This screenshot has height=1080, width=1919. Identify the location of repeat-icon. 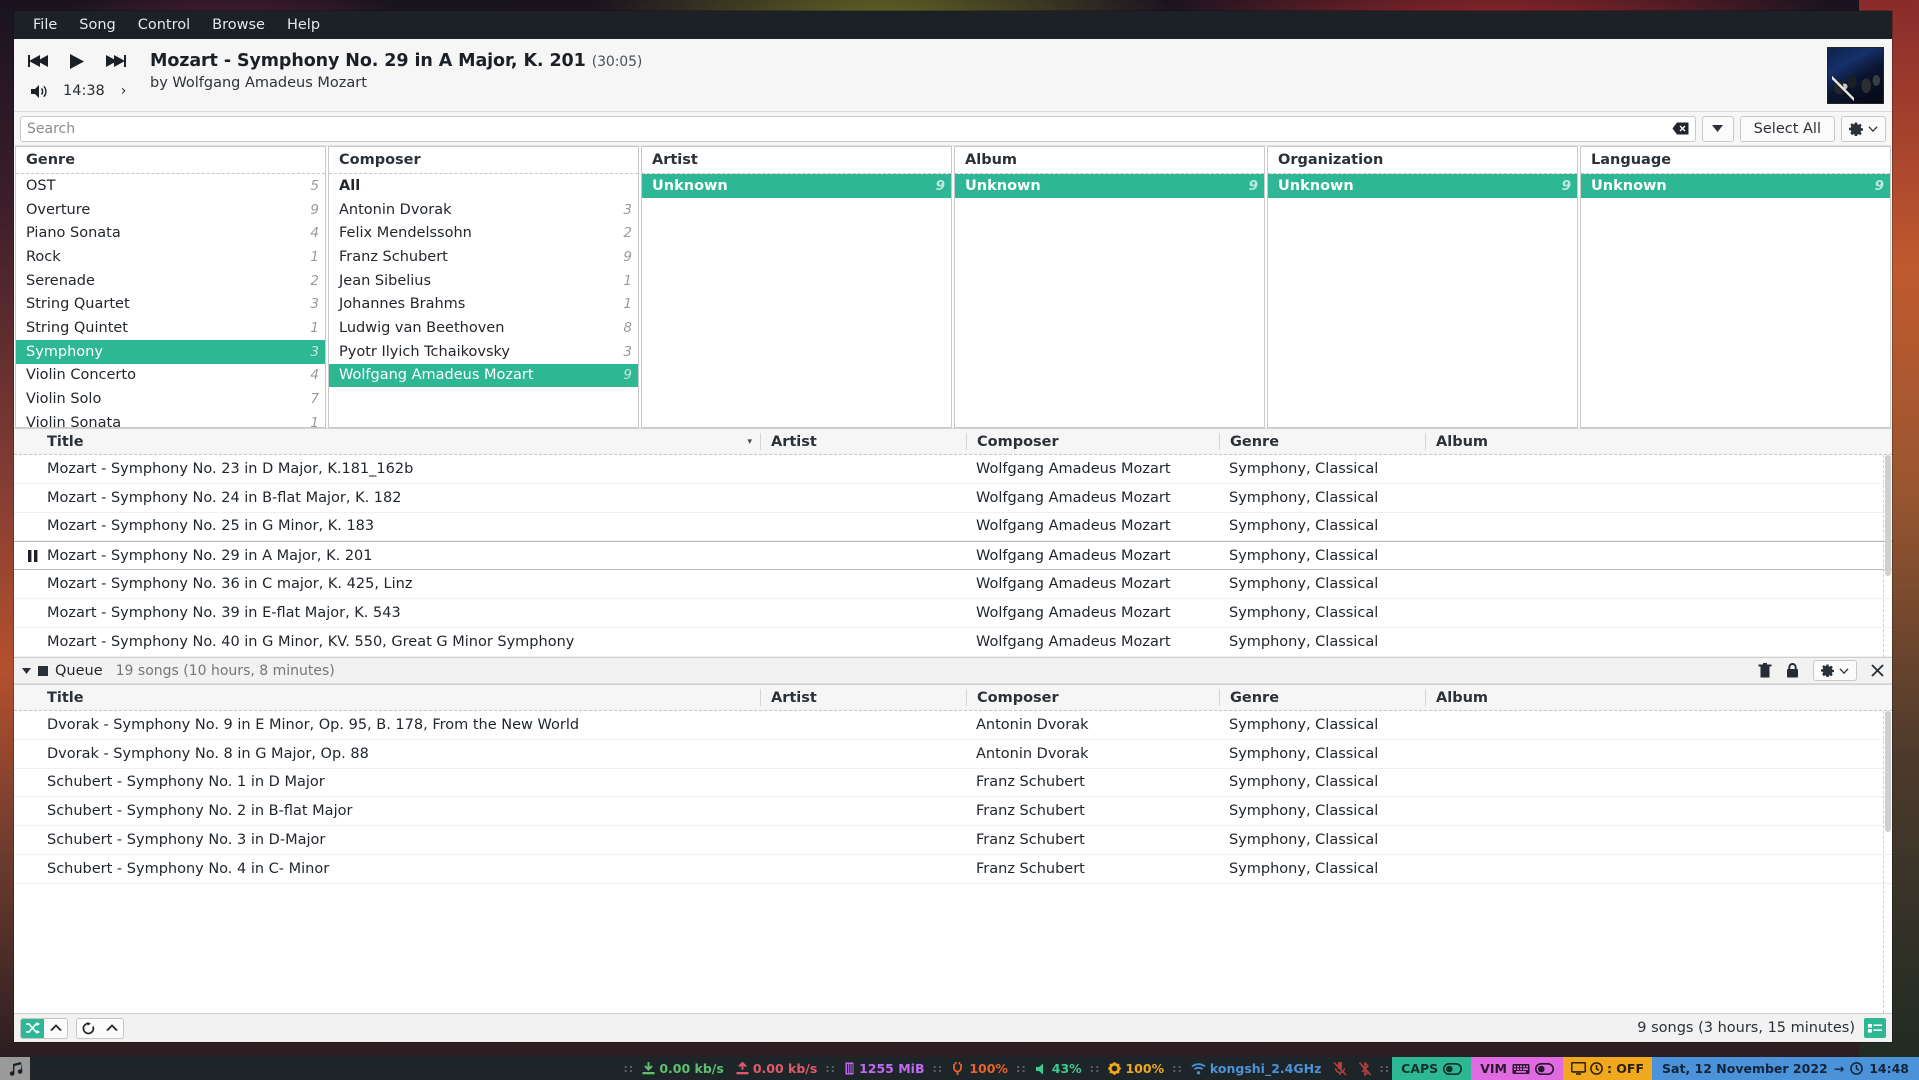
(88, 1028).